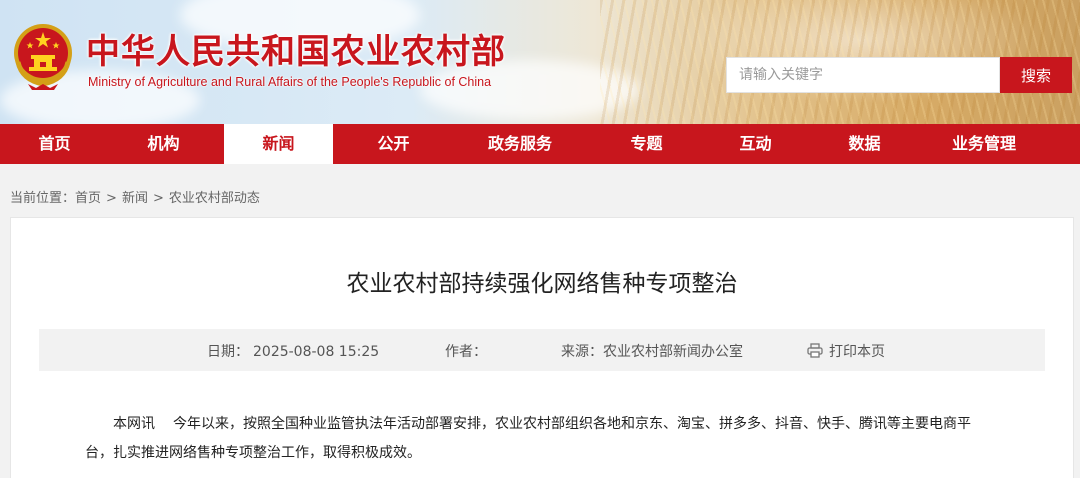  What do you see at coordinates (1036, 75) in the screenshot?
I see `search-button: 搜索` at bounding box center [1036, 75].